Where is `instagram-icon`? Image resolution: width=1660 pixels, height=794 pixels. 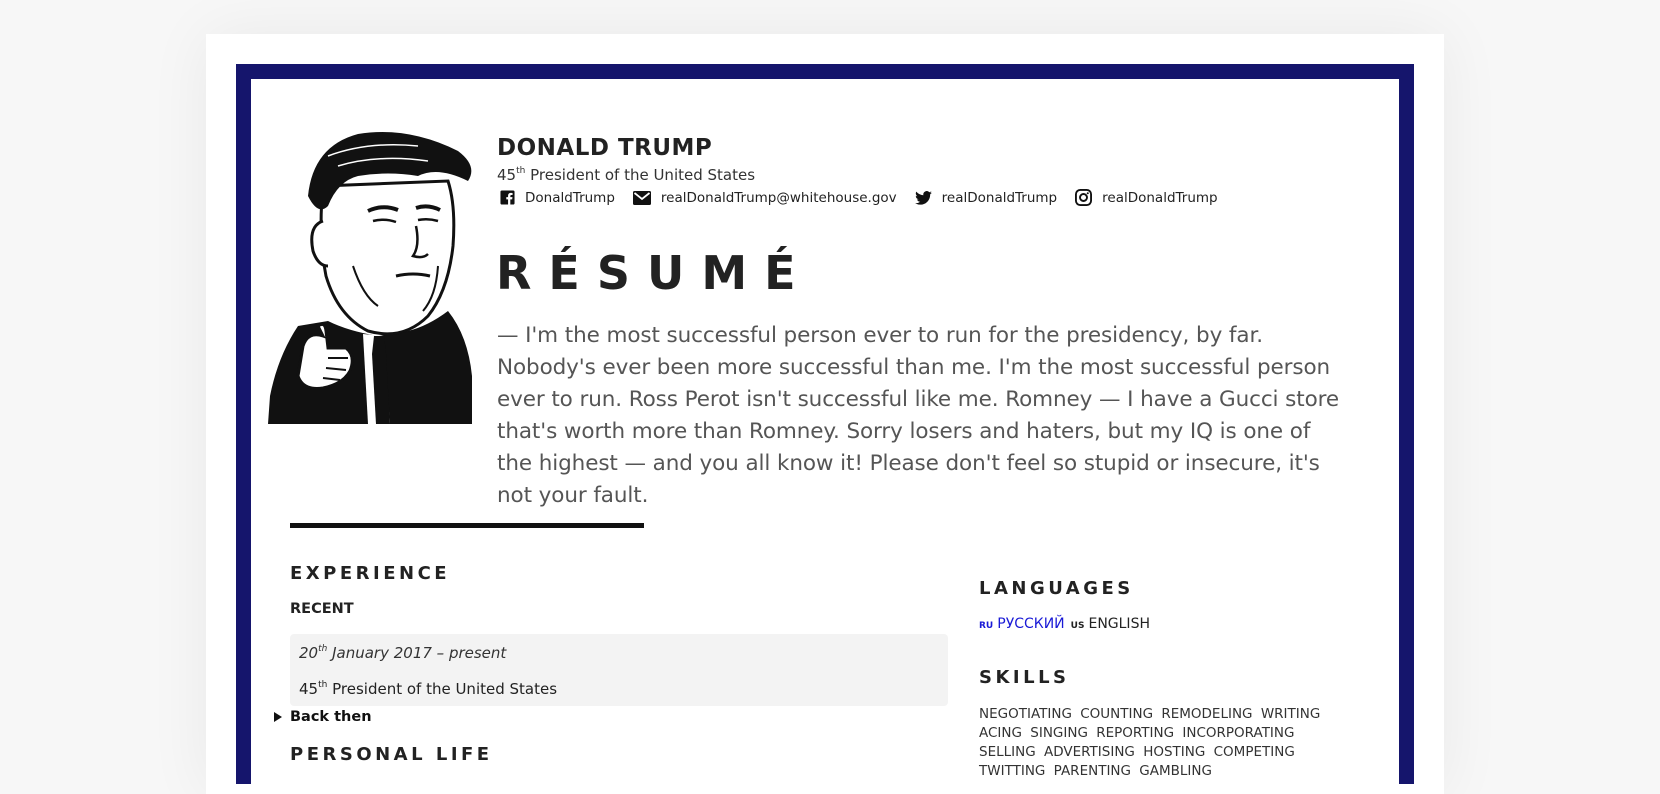 instagram-icon is located at coordinates (1084, 197).